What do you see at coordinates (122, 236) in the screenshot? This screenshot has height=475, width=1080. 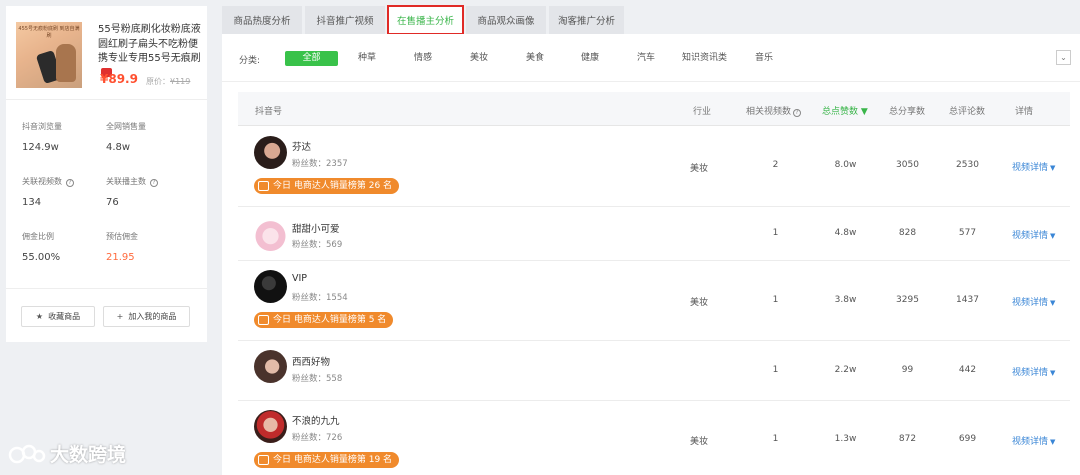 I see `stat-label: 预估佣金` at bounding box center [122, 236].